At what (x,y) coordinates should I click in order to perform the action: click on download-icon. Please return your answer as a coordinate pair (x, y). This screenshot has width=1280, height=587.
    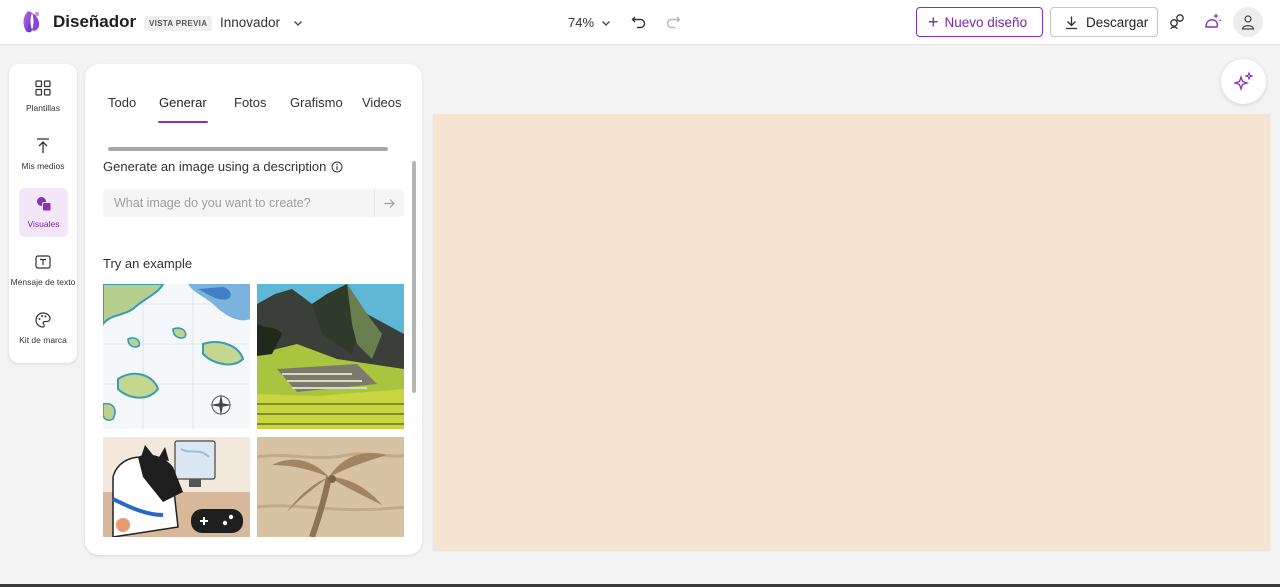
    Looking at the image, I should click on (1071, 22).